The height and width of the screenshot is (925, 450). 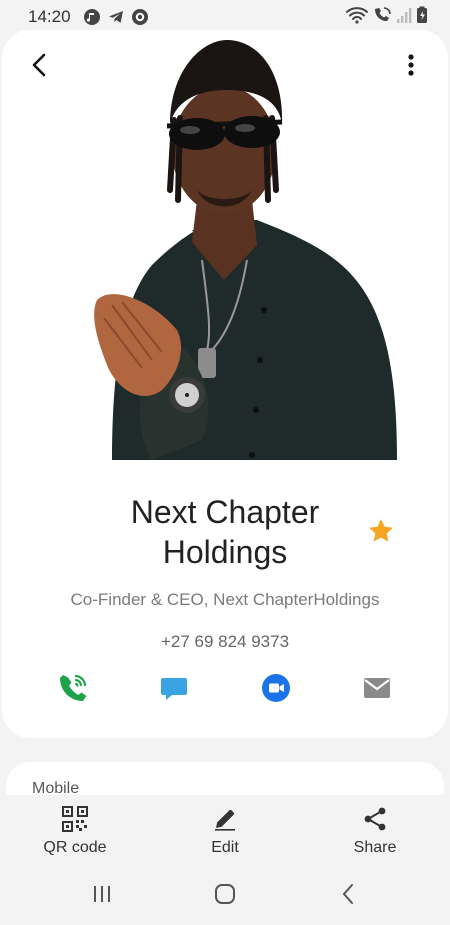 What do you see at coordinates (225, 819) in the screenshot?
I see `pencil-icon` at bounding box center [225, 819].